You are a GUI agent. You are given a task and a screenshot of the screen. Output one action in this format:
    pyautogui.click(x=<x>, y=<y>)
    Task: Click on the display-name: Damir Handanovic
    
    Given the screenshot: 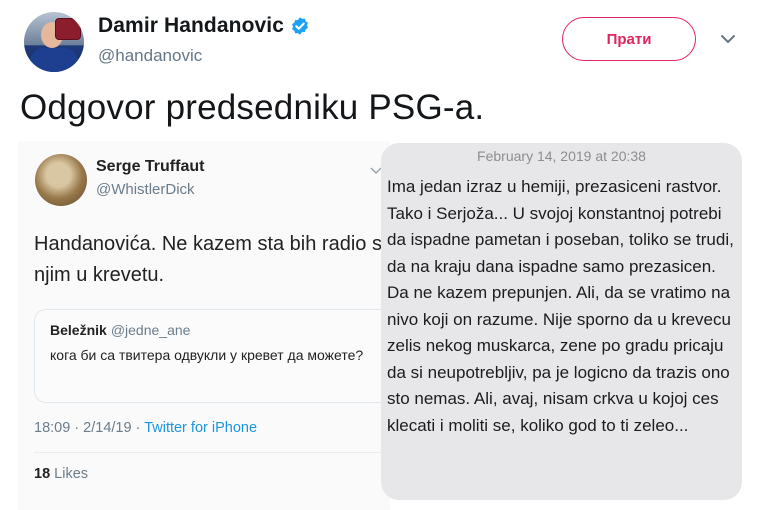 What is the action you would take?
    pyautogui.click(x=191, y=26)
    